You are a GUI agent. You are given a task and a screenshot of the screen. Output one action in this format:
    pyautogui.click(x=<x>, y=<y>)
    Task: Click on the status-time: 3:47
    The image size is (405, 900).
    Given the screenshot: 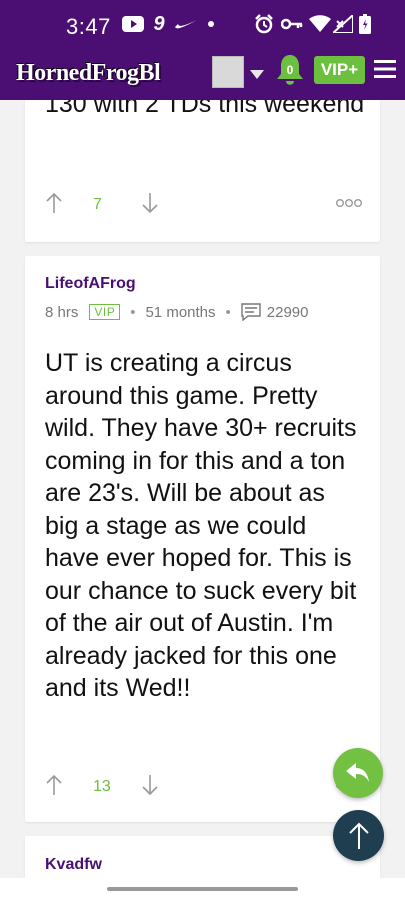 What is the action you would take?
    pyautogui.click(x=88, y=26)
    